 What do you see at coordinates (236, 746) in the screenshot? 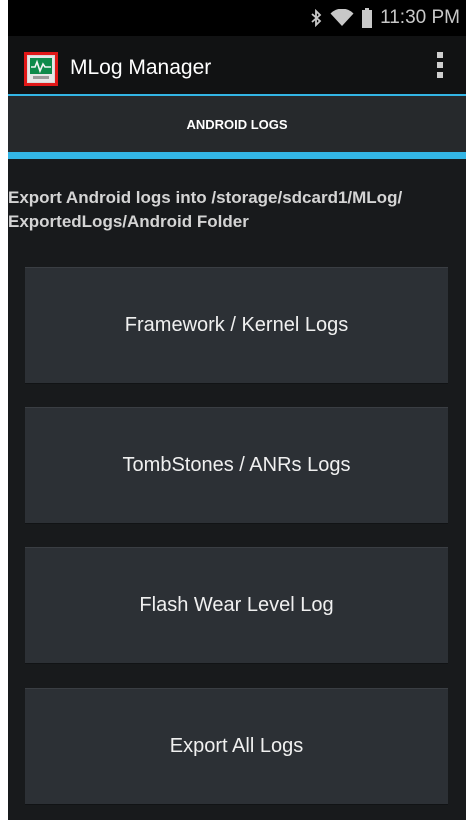
I see `export-all-logs-button: Export All Logs` at bounding box center [236, 746].